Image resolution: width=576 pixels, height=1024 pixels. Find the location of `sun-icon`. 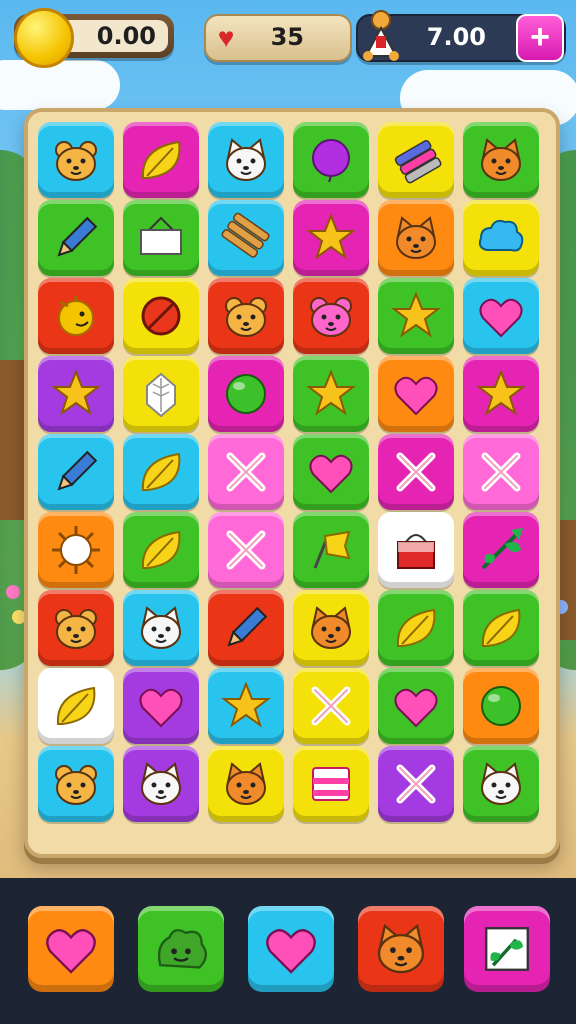

sun-icon is located at coordinates (76, 550).